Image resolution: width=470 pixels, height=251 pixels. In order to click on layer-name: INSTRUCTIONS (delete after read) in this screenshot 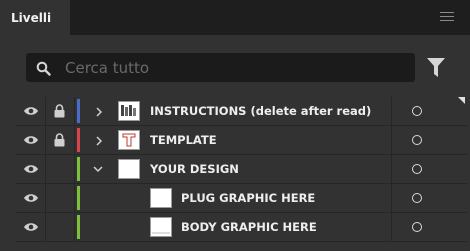, I will do `click(260, 111)`.